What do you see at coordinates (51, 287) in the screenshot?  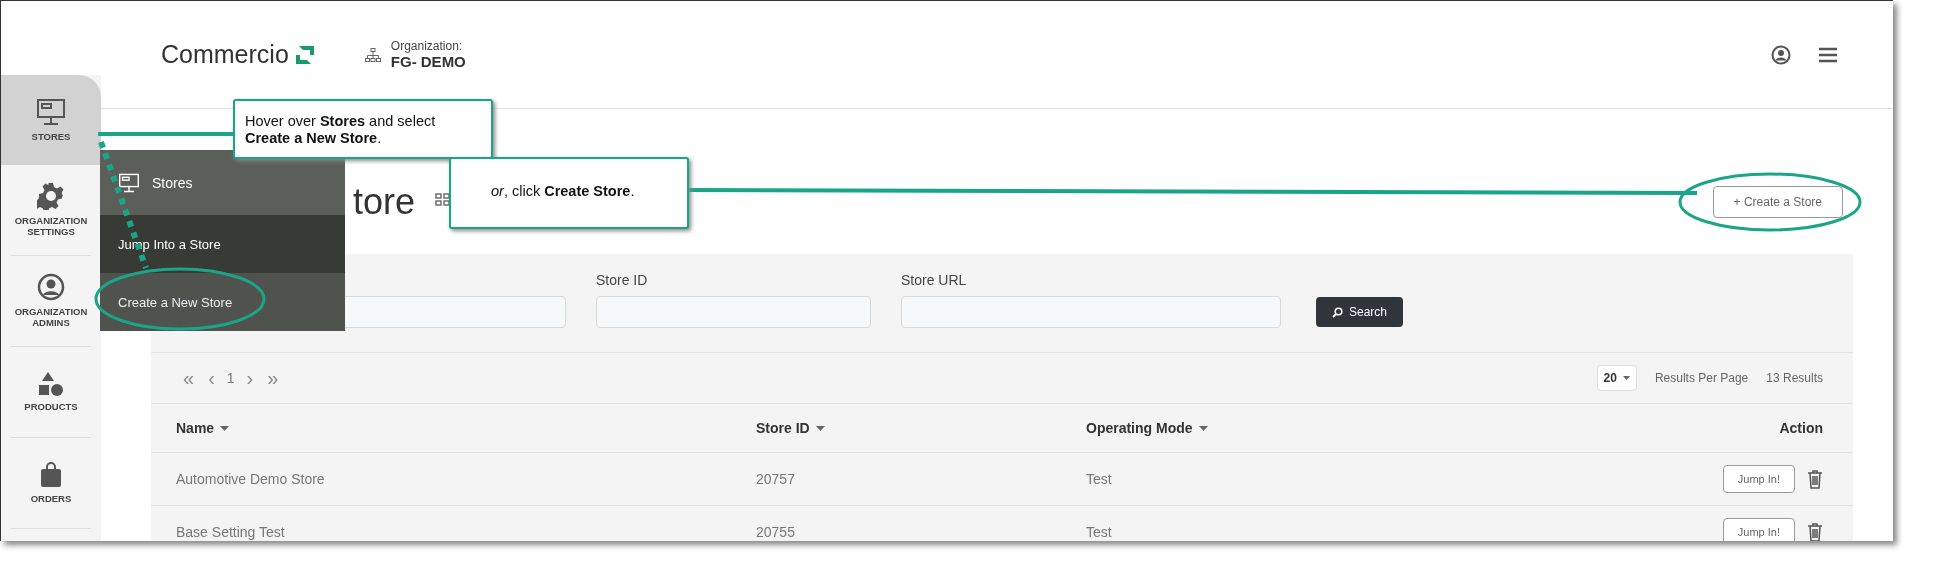 I see `user-icon` at bounding box center [51, 287].